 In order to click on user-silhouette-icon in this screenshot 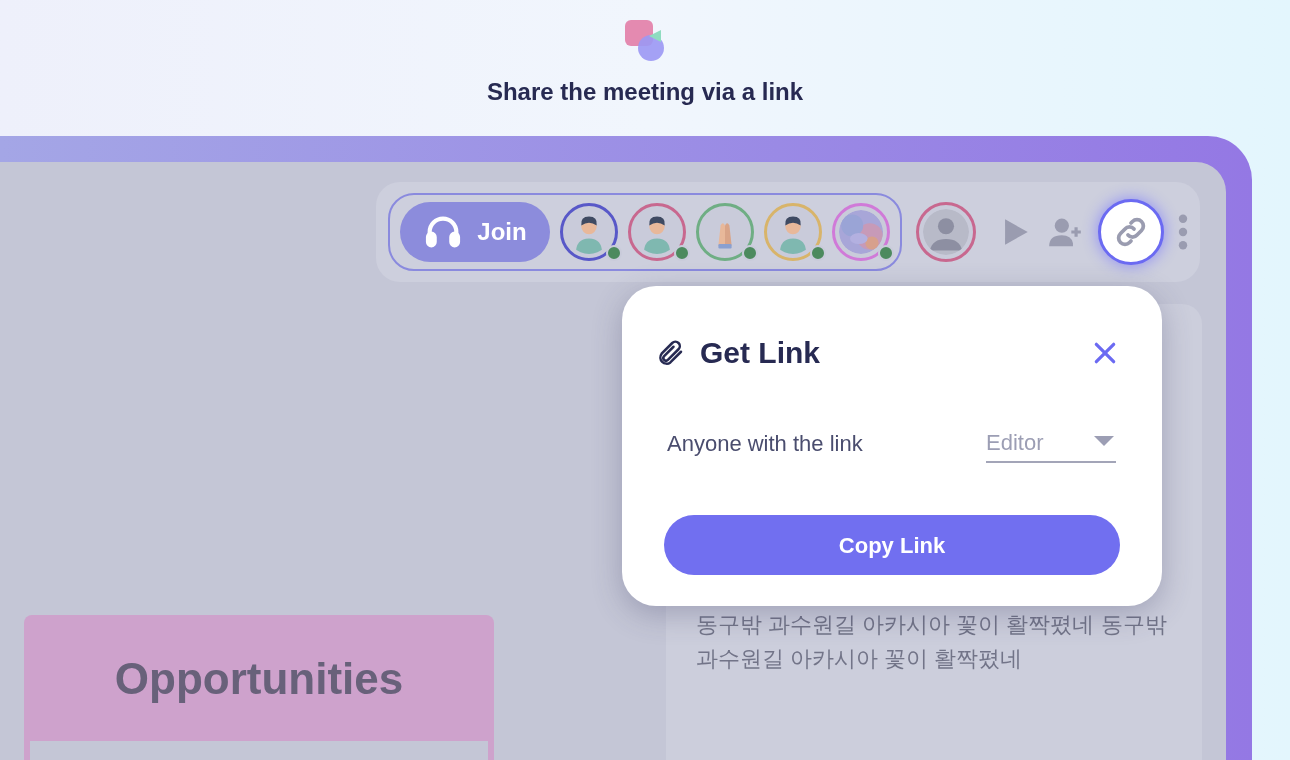, I will do `click(946, 232)`.